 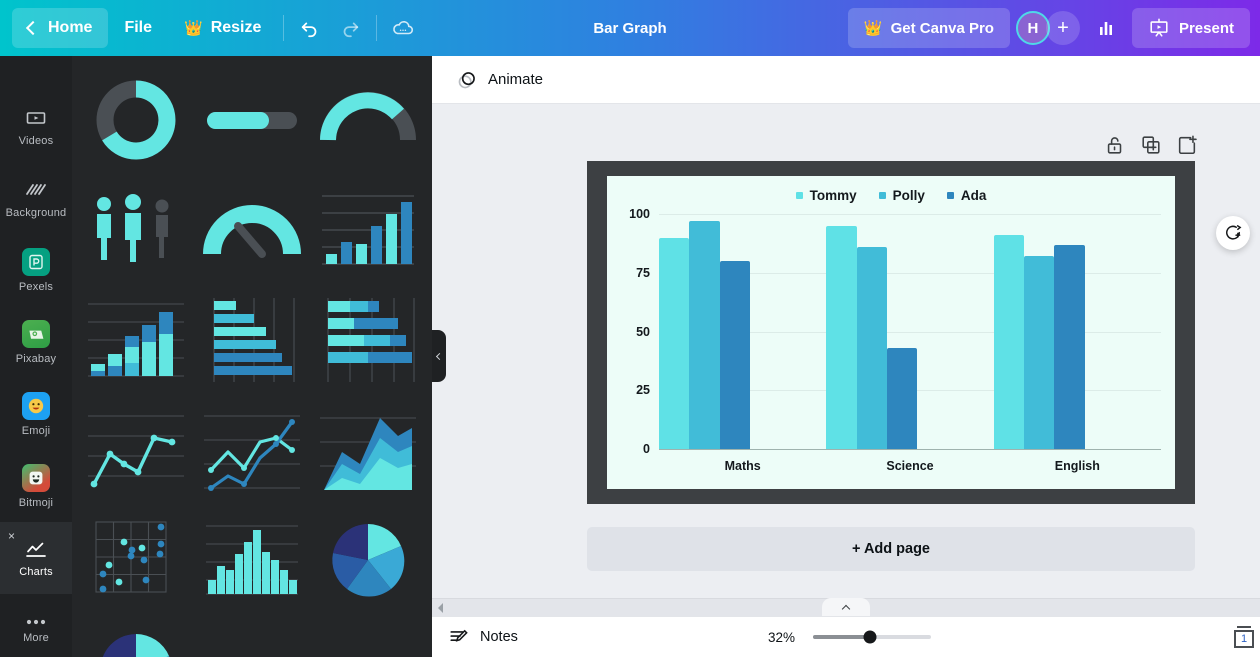 I want to click on bar-ada-english, so click(x=1069, y=346).